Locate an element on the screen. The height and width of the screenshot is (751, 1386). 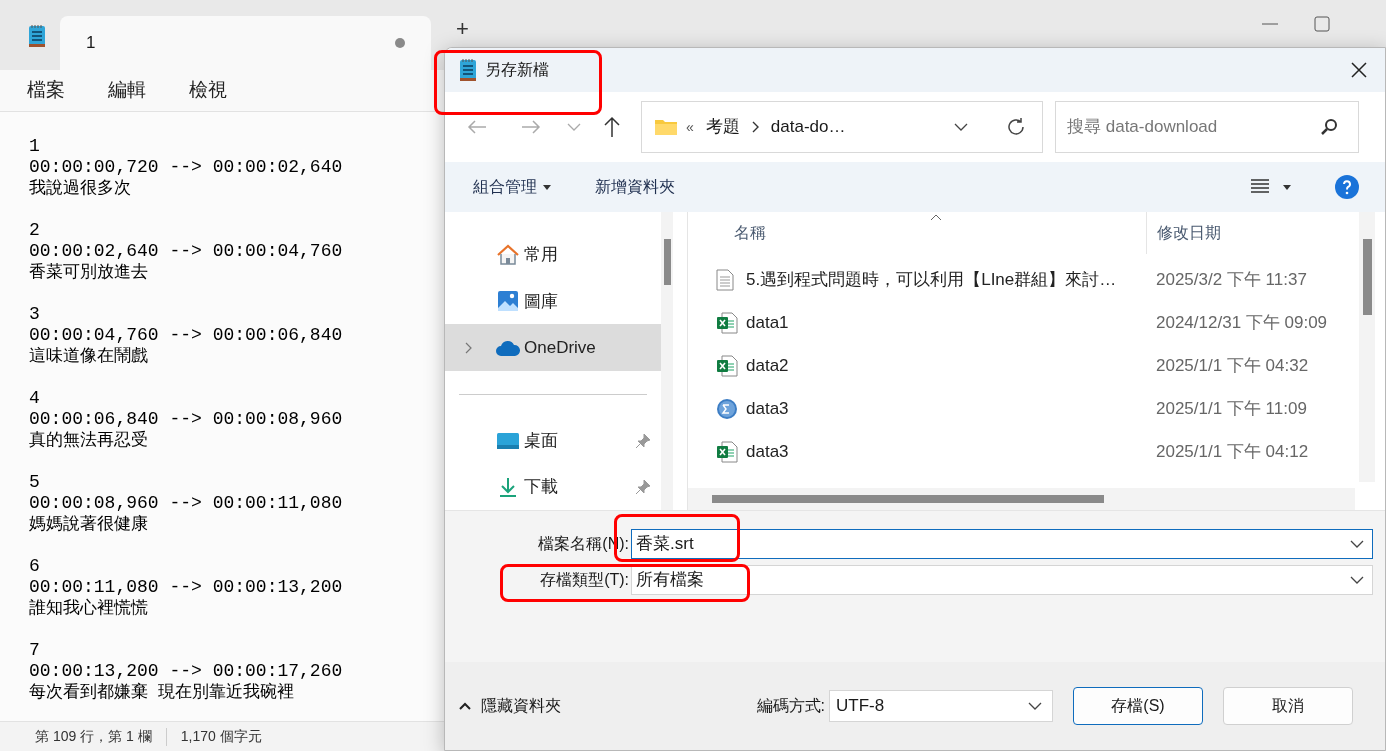
nav-item: 下載 is located at coordinates (553, 486).